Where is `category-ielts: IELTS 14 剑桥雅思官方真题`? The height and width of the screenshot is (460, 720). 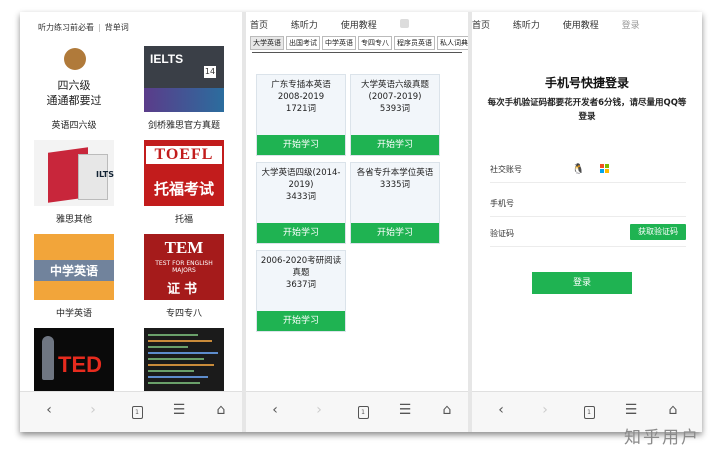 category-ielts: IELTS 14 剑桥雅思官方真题 is located at coordinates (184, 88).